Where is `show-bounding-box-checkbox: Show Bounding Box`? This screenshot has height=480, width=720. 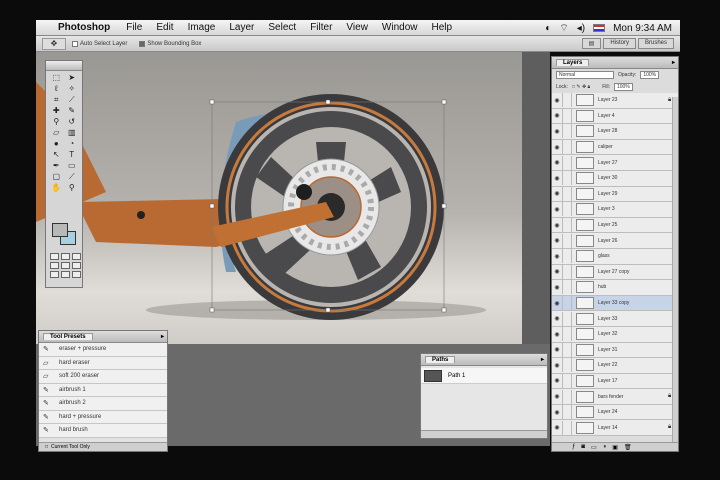
show-bounding-box-checkbox: Show Bounding Box is located at coordinates (170, 43).